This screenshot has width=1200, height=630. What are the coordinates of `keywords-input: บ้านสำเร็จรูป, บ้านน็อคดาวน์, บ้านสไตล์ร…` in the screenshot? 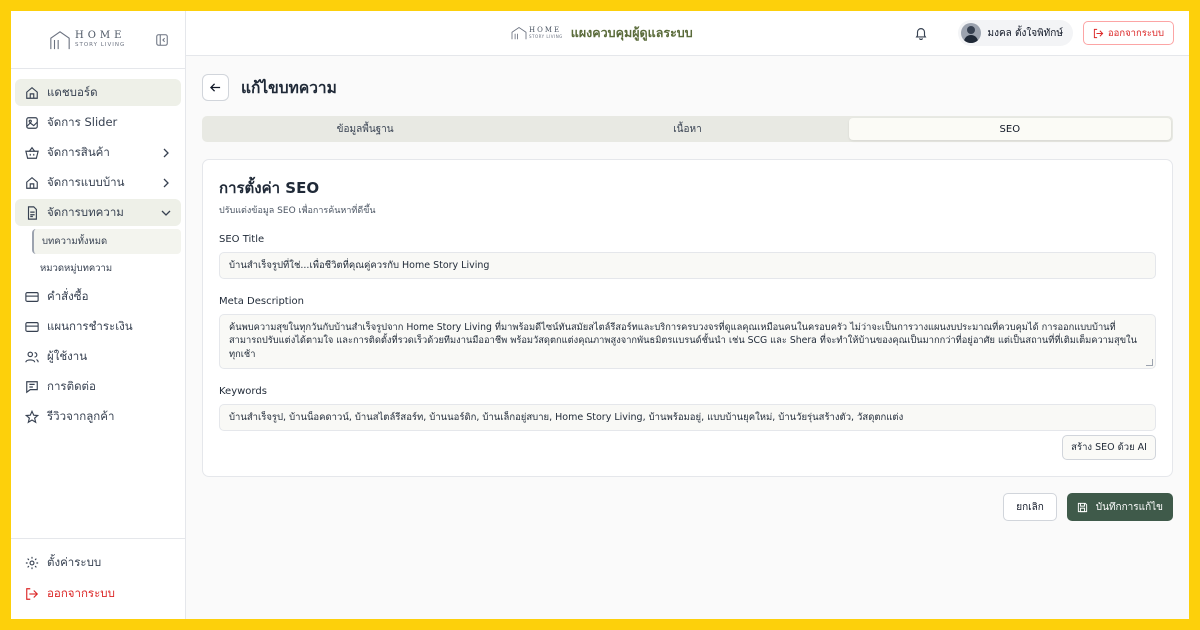 It's located at (687, 417).